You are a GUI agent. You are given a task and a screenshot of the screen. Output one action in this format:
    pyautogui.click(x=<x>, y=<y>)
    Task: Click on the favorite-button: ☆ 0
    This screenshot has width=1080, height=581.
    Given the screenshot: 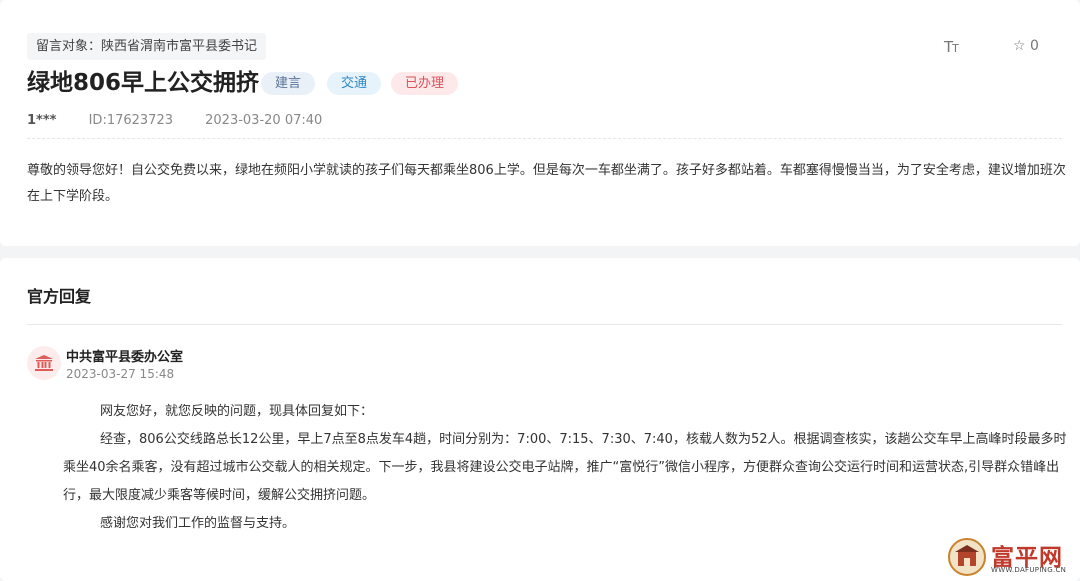 What is the action you would take?
    pyautogui.click(x=1026, y=47)
    